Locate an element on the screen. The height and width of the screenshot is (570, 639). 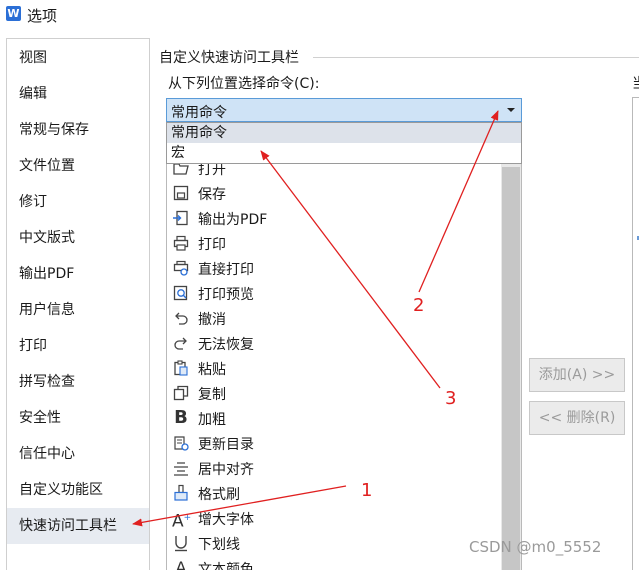
combo-selected-value: 常用命令 is located at coordinates (199, 113).